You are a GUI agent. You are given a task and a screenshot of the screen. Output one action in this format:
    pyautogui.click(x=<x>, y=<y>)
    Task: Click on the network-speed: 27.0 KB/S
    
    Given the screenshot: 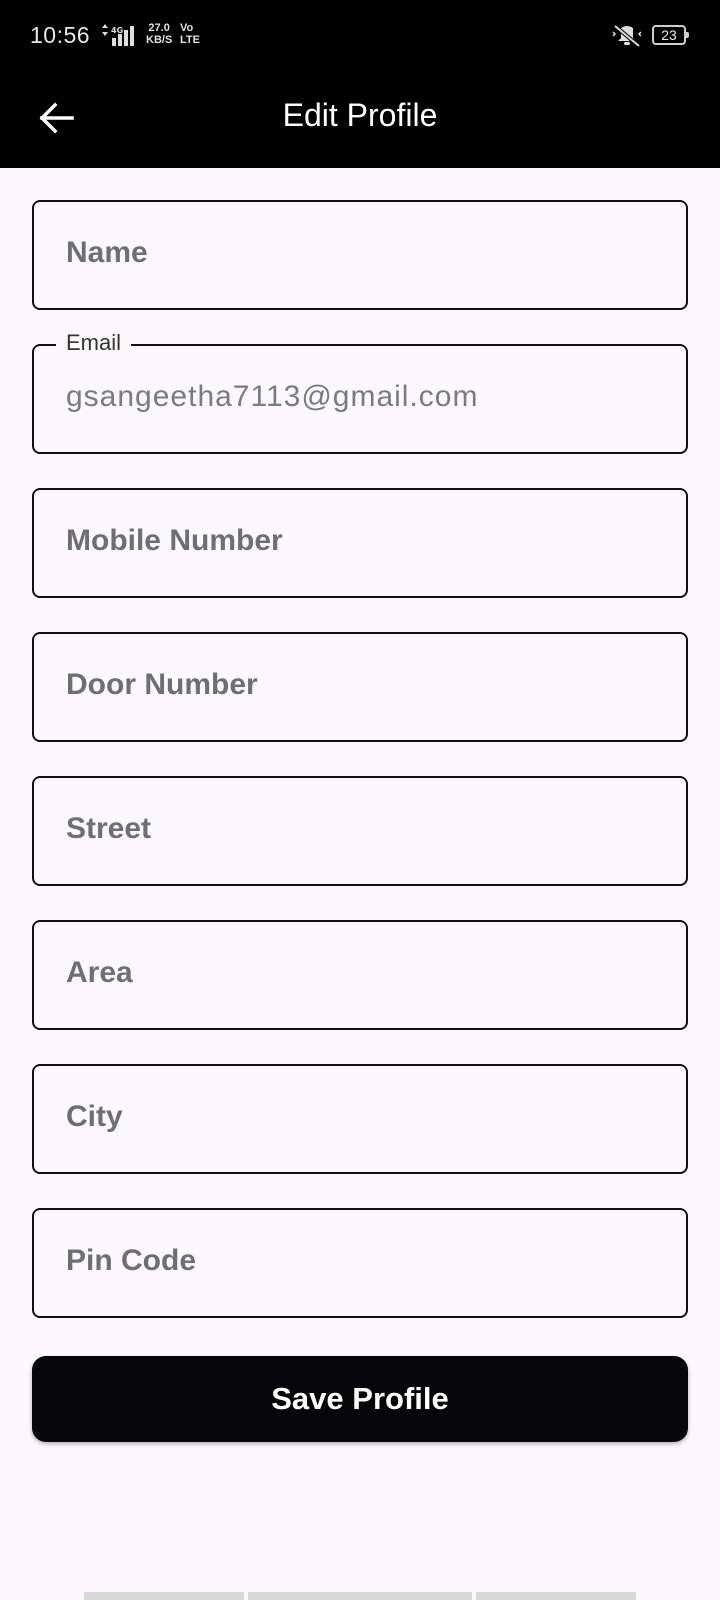 What is the action you would take?
    pyautogui.click(x=159, y=34)
    